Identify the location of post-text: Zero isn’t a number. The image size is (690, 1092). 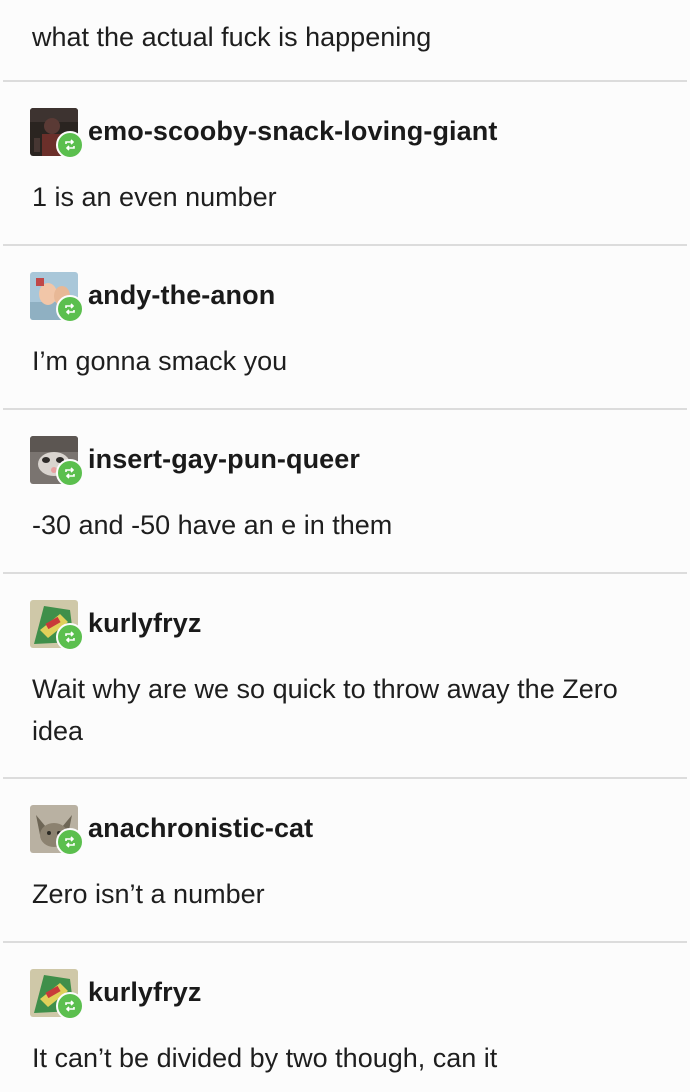
(148, 894).